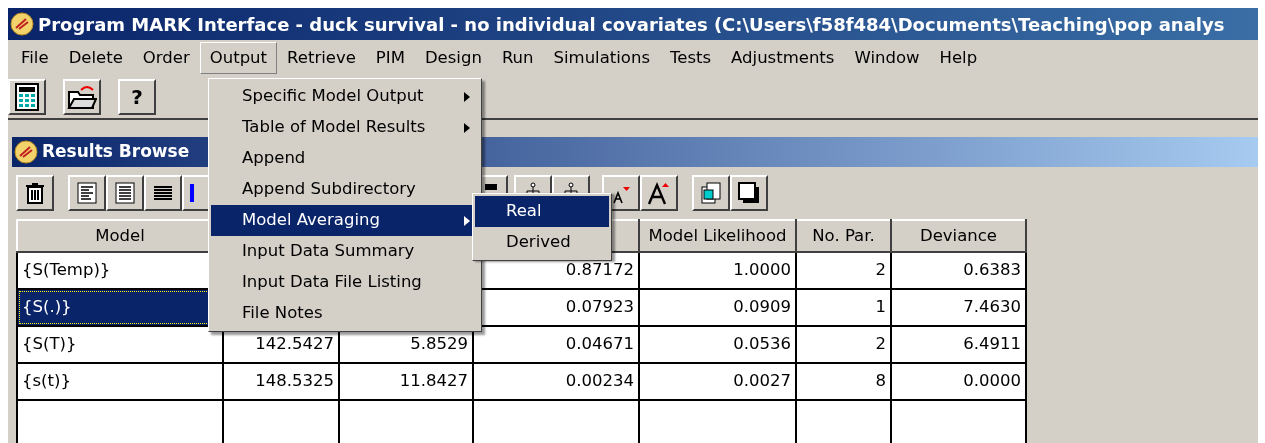 The width and height of the screenshot is (1265, 443). What do you see at coordinates (992, 344) in the screenshot?
I see `table-cell: 6.4911` at bounding box center [992, 344].